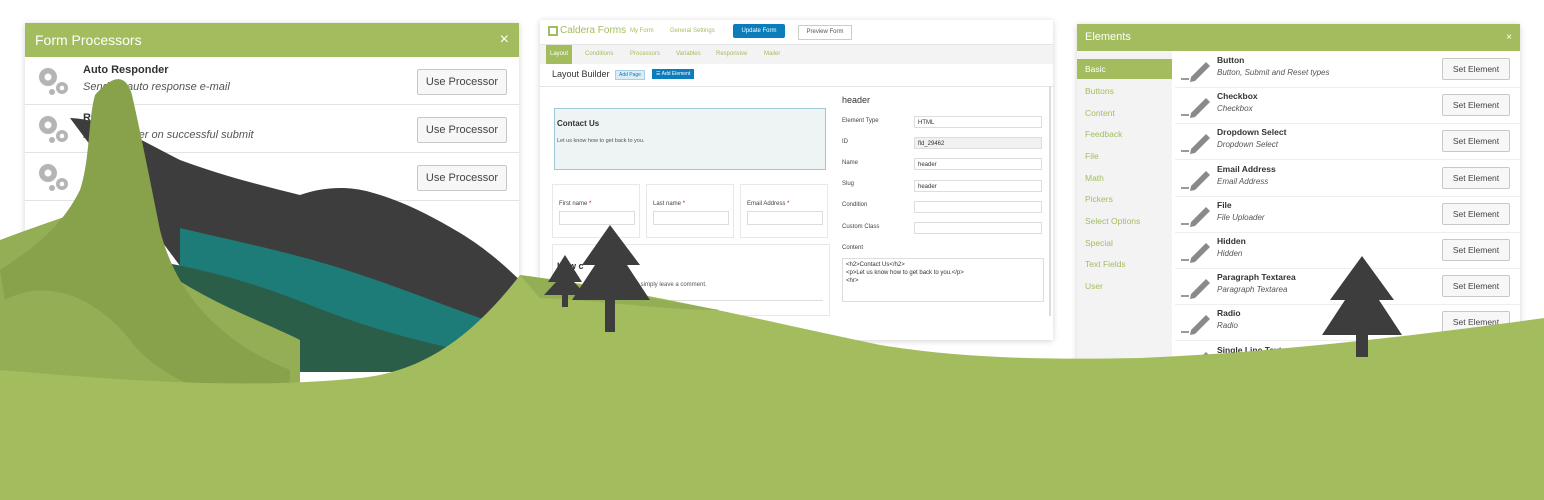  What do you see at coordinates (691, 280) in the screenshot?
I see `lower-html-card: How c r simply leave a comment.` at bounding box center [691, 280].